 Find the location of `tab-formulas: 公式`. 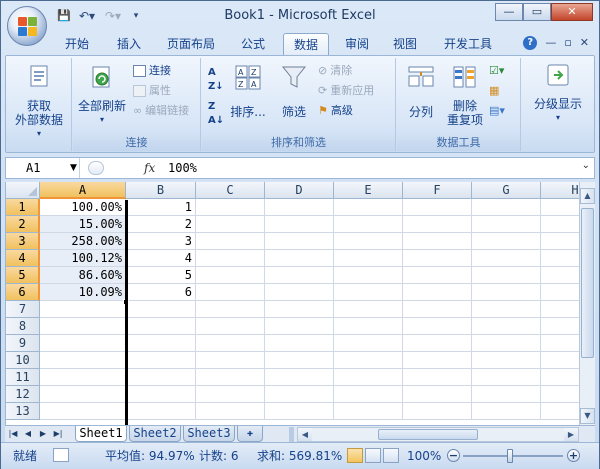

tab-formulas: 公式 is located at coordinates (253, 44).